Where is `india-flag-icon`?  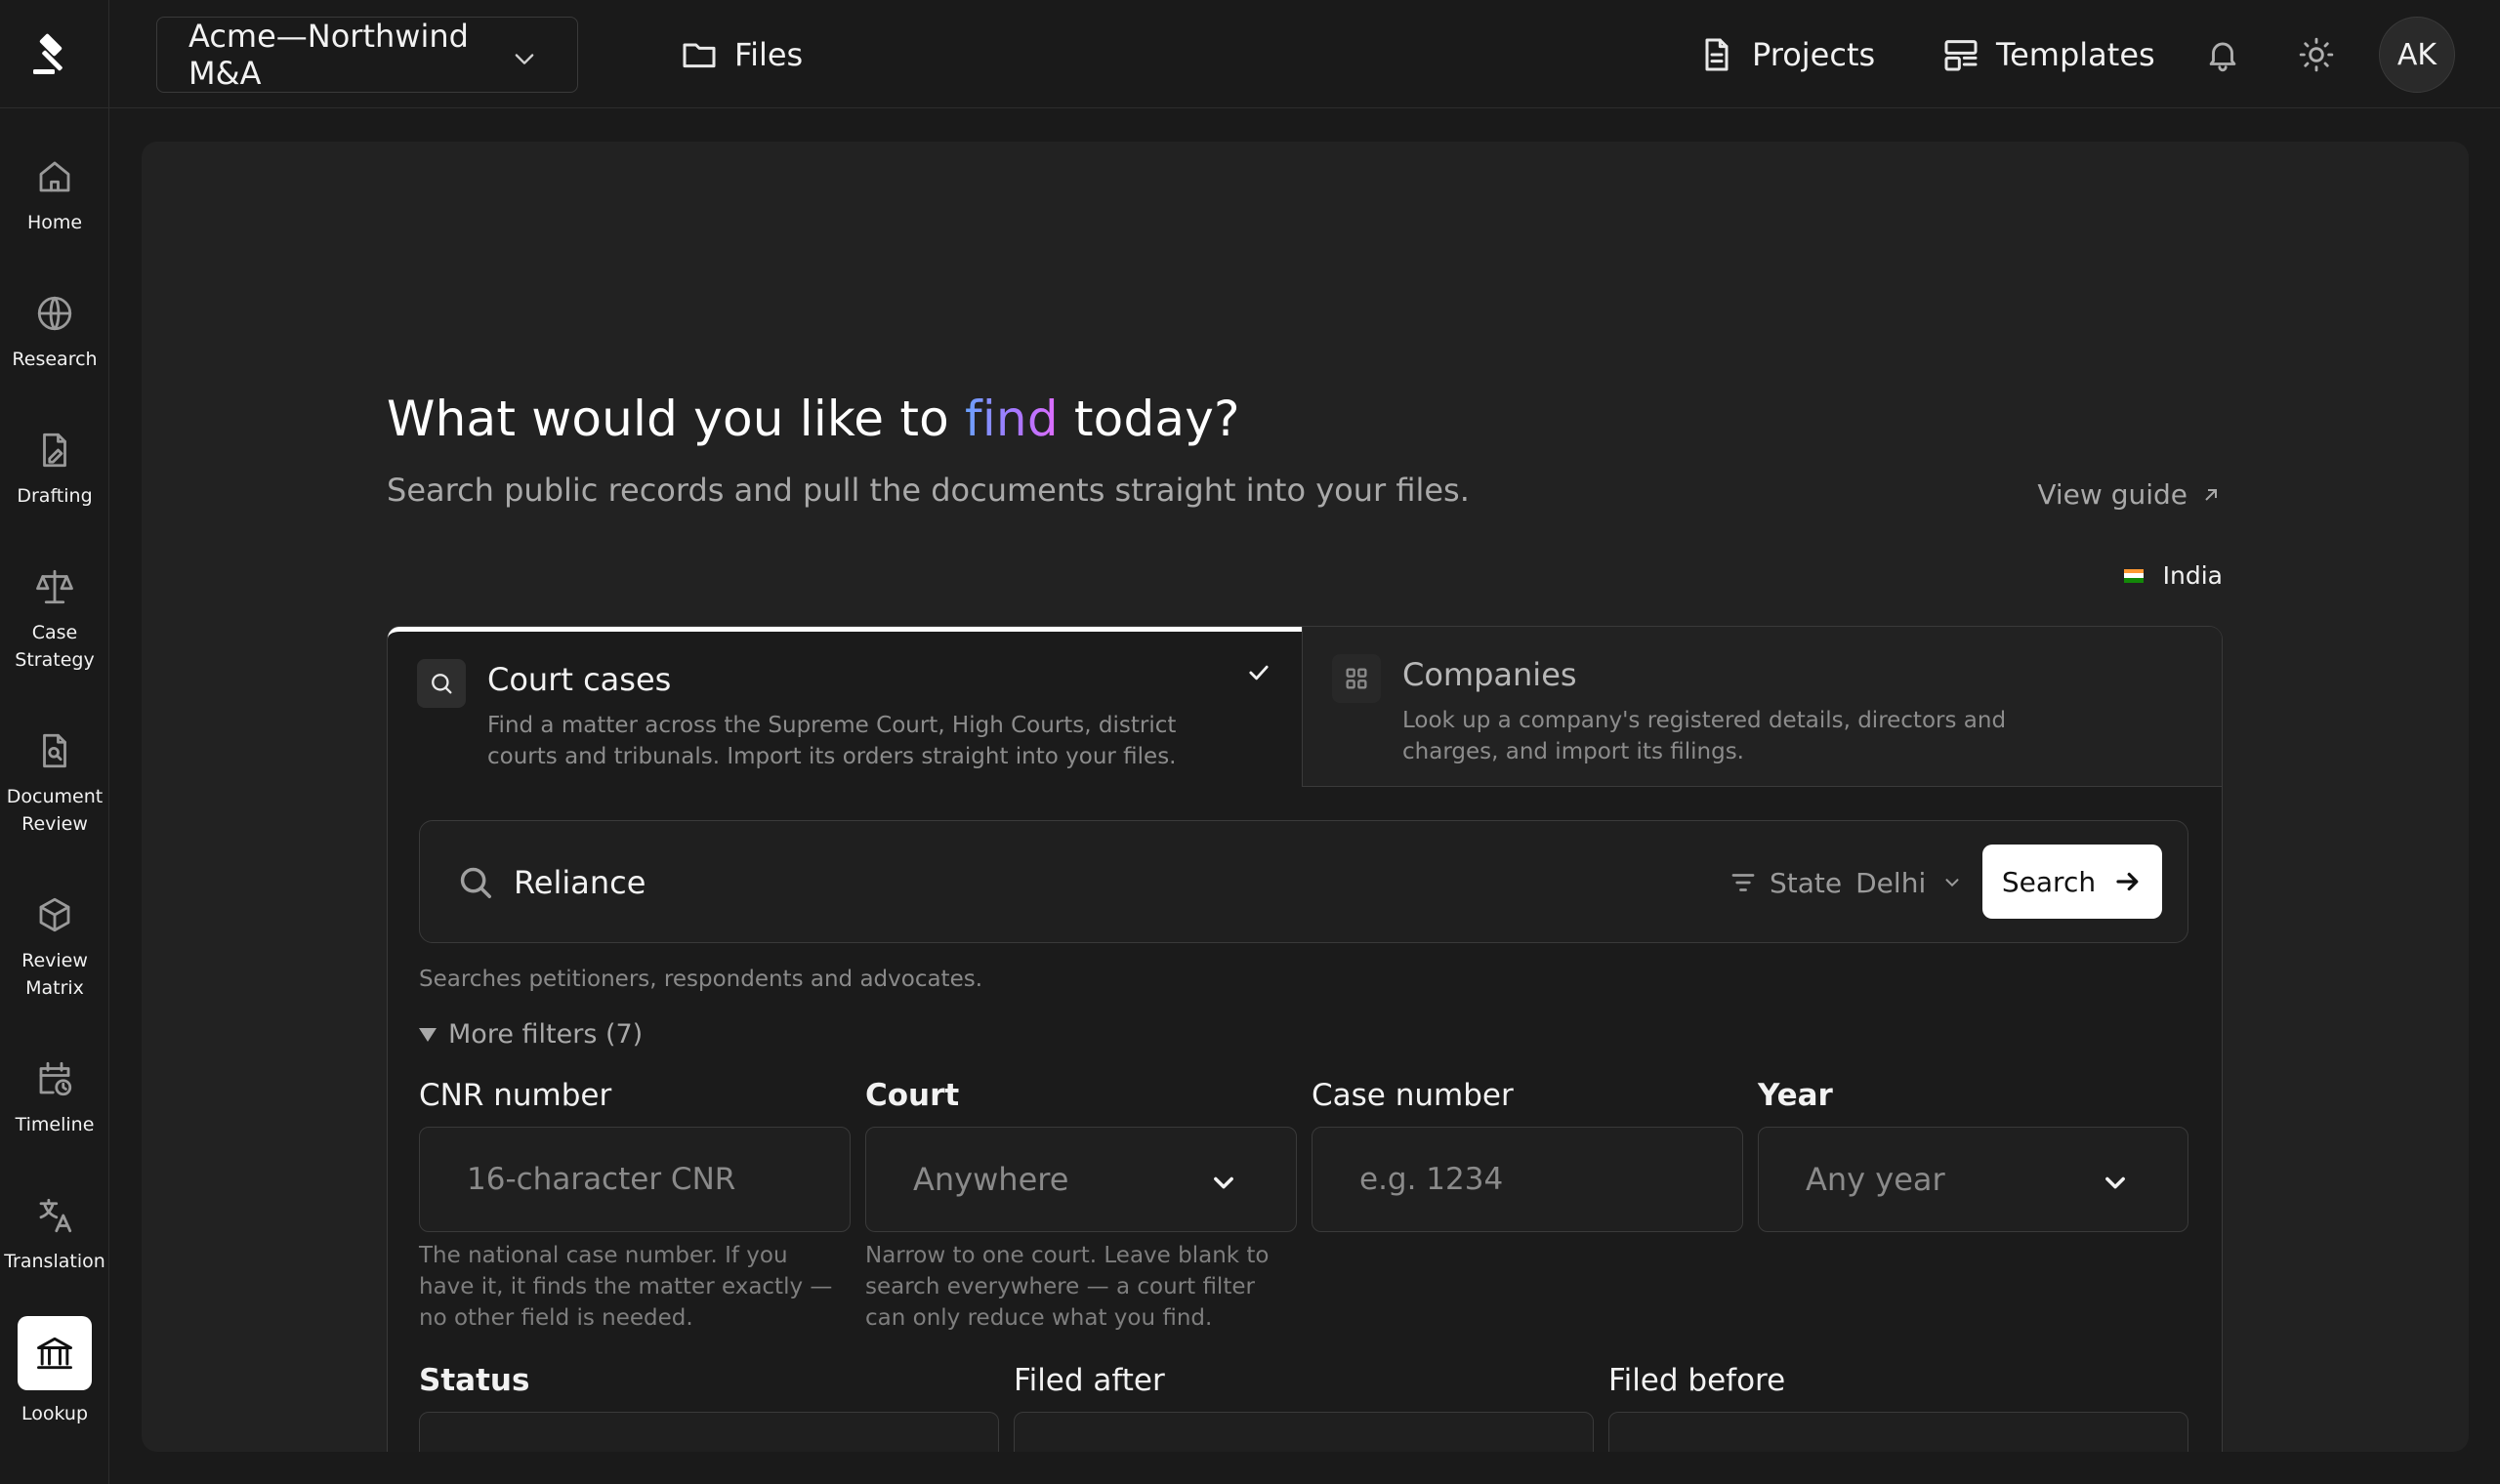 india-flag-icon is located at coordinates (2133, 575).